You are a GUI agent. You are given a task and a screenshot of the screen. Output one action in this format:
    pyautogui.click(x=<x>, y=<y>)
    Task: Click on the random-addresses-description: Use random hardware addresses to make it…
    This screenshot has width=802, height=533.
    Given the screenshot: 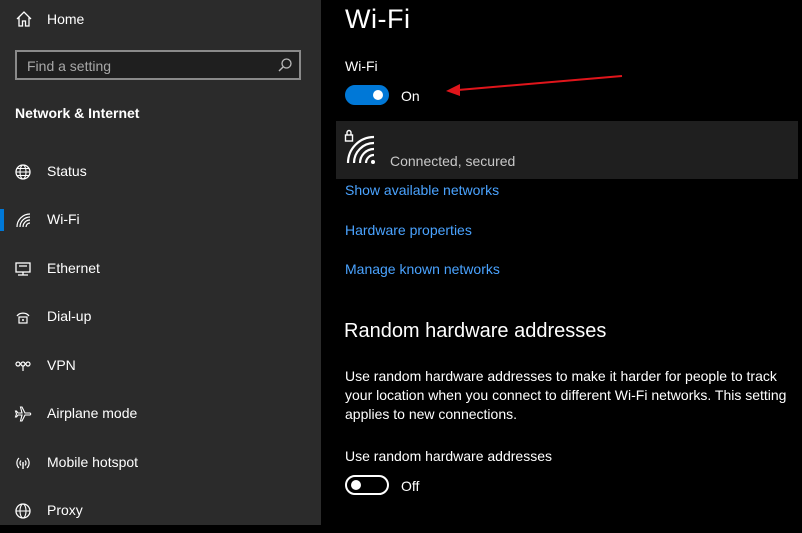 What is the action you would take?
    pyautogui.click(x=566, y=395)
    